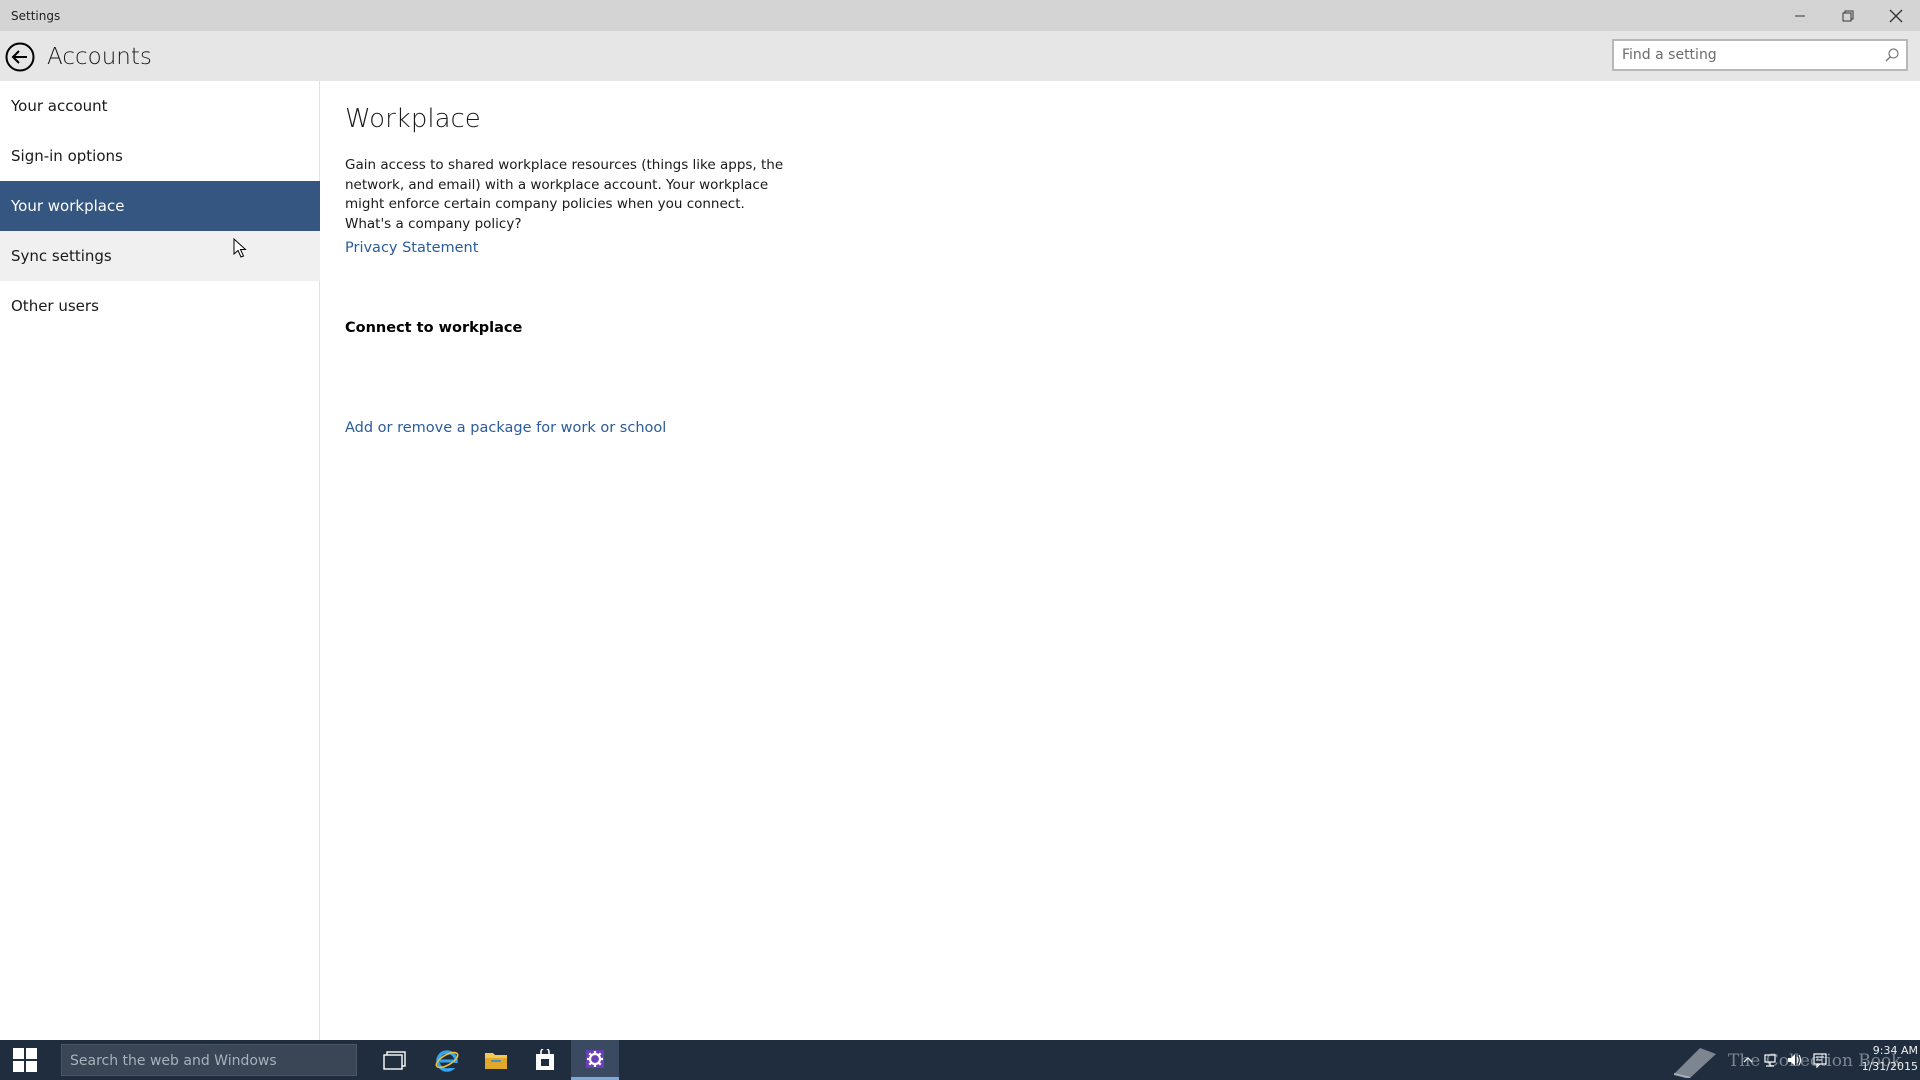 This screenshot has width=1920, height=1080. What do you see at coordinates (434, 328) in the screenshot?
I see `connect-to-workplace-label: Connect to workplace` at bounding box center [434, 328].